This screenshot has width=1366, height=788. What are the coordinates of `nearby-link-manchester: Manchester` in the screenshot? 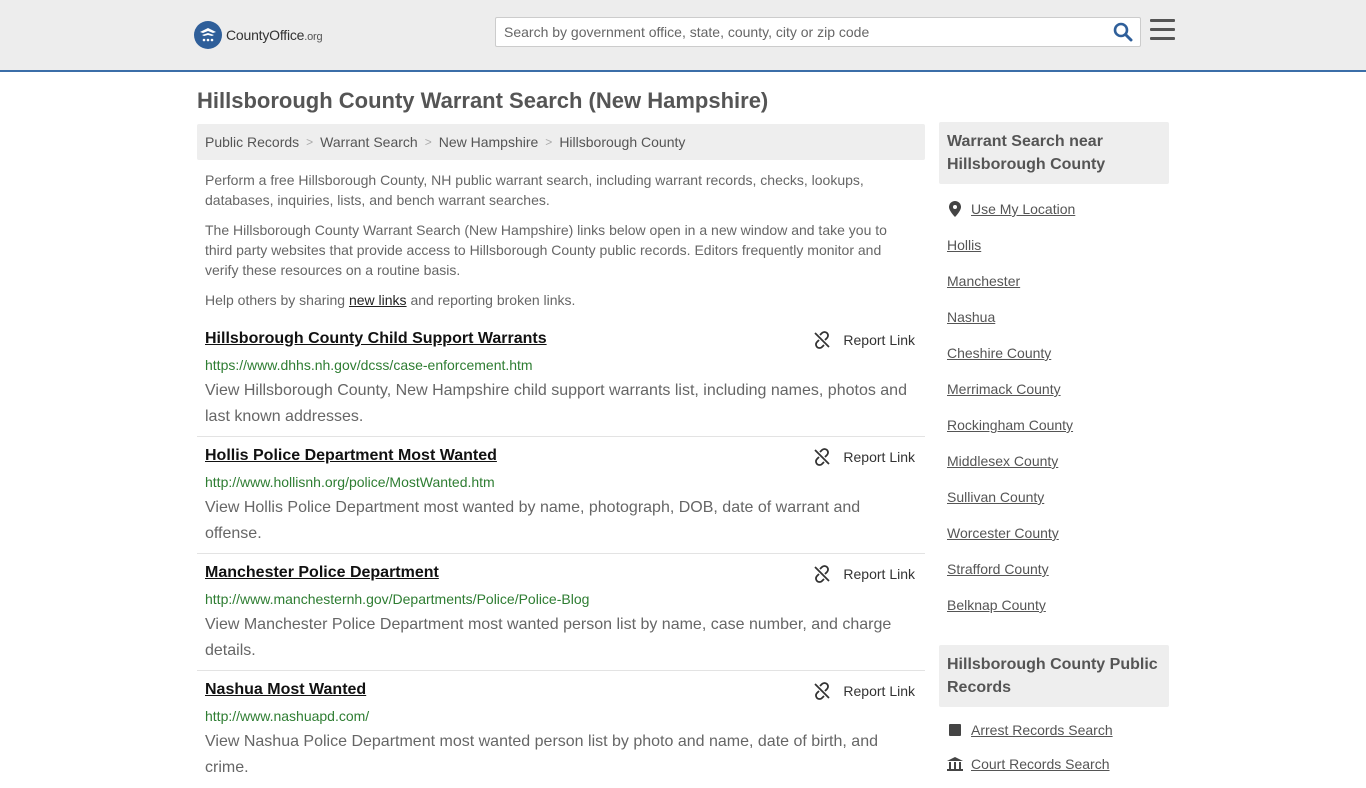 It's located at (983, 281).